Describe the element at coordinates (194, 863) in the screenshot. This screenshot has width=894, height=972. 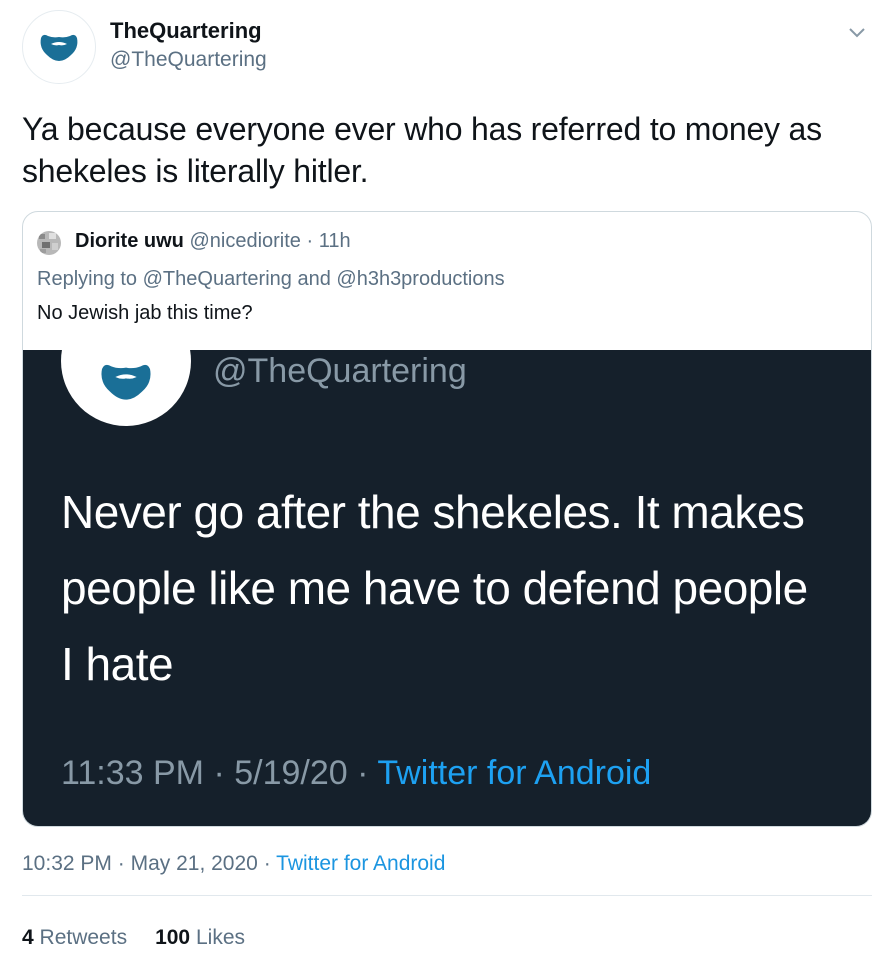
I see `tweet-date: May 21, 2020` at that location.